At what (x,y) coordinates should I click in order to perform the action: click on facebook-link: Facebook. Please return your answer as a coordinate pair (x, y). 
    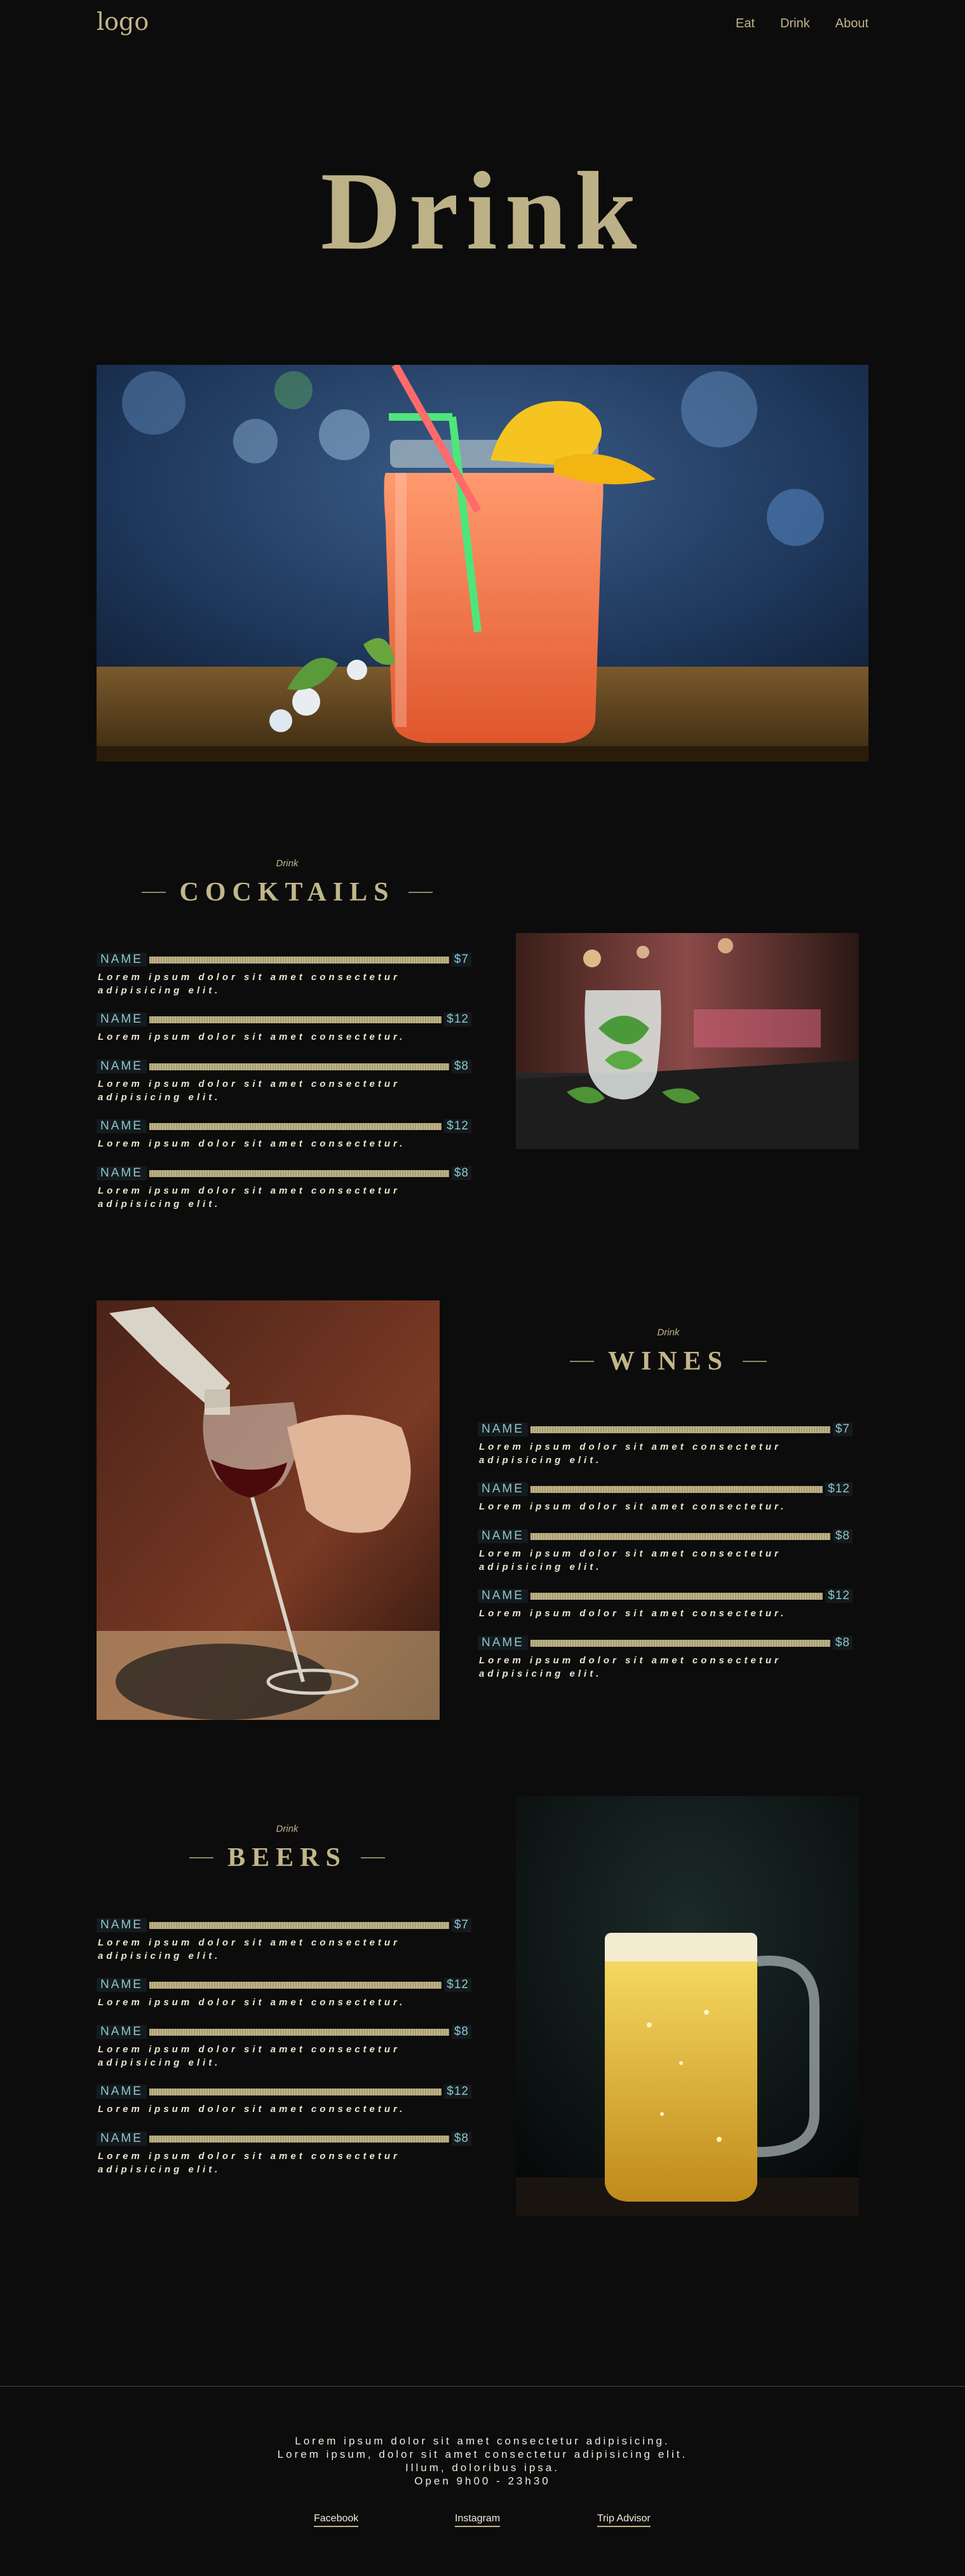
    Looking at the image, I should click on (336, 2520).